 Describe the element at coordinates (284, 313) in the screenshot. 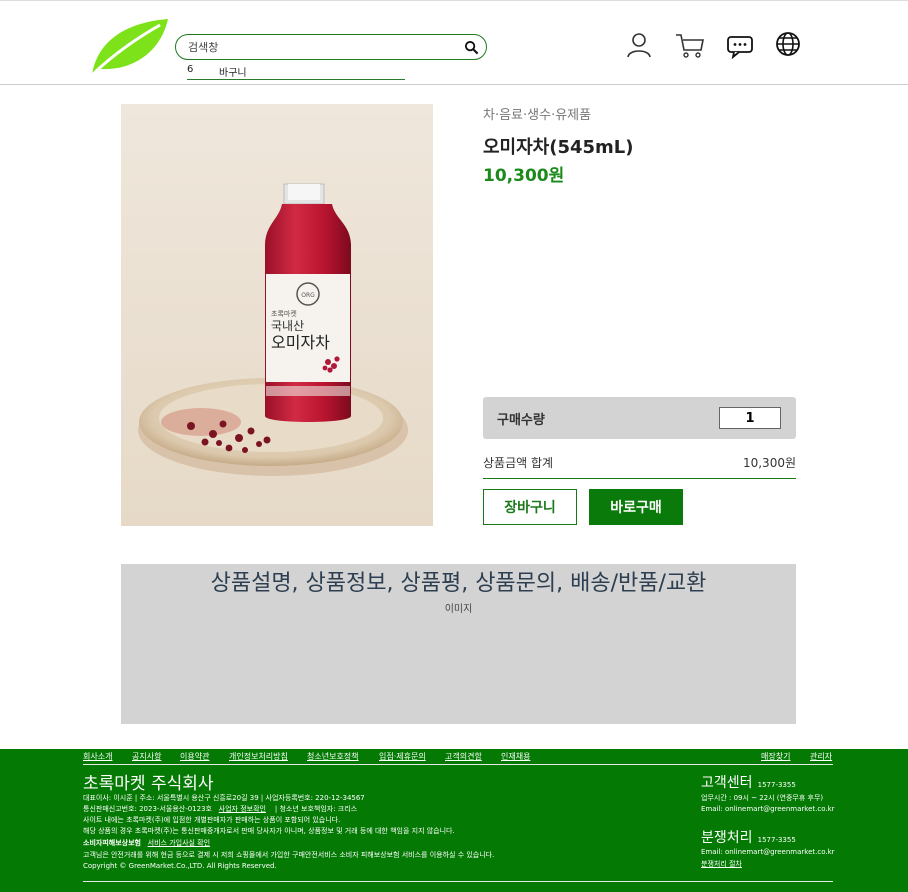

I see `bottle-brand-text: 초록마켓` at that location.